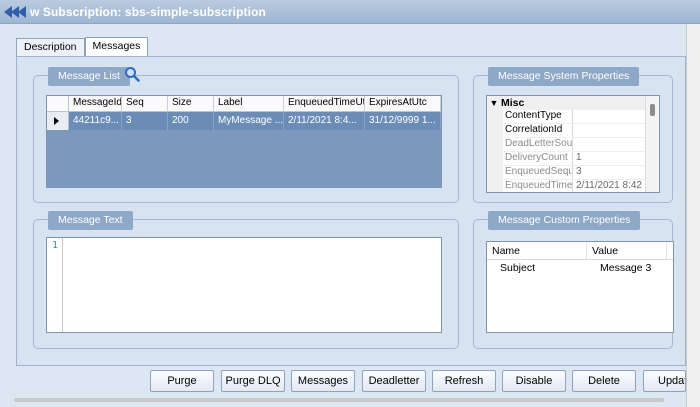 This screenshot has height=407, width=700. I want to click on deadletter-button: Deadletter, so click(394, 381).